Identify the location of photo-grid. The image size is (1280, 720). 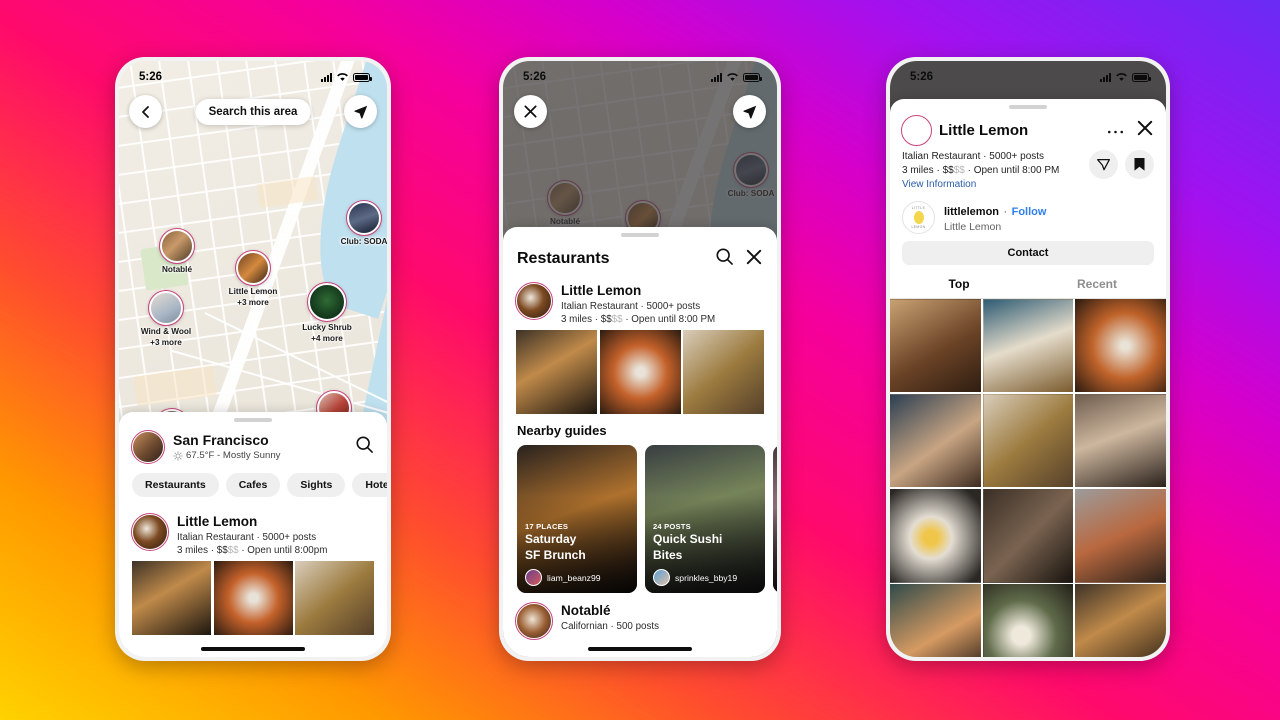
(1028, 477).